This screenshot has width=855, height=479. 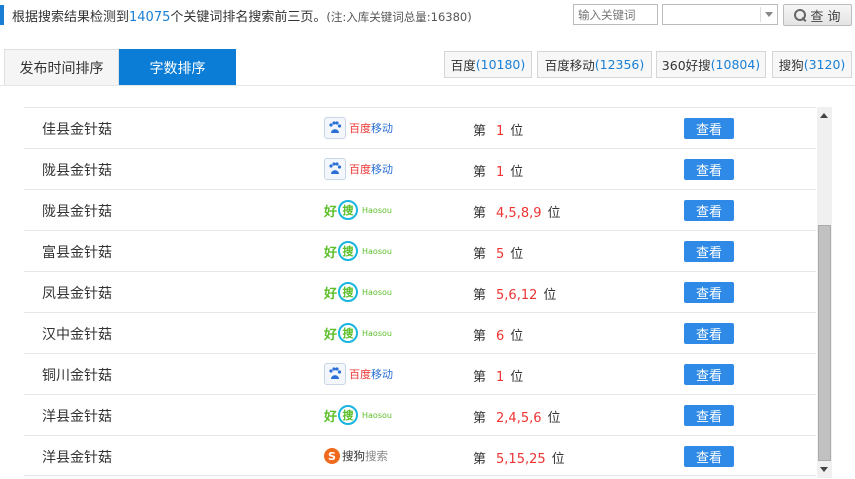 I want to click on keyword-cell: 铜川金针菇, so click(x=77, y=376).